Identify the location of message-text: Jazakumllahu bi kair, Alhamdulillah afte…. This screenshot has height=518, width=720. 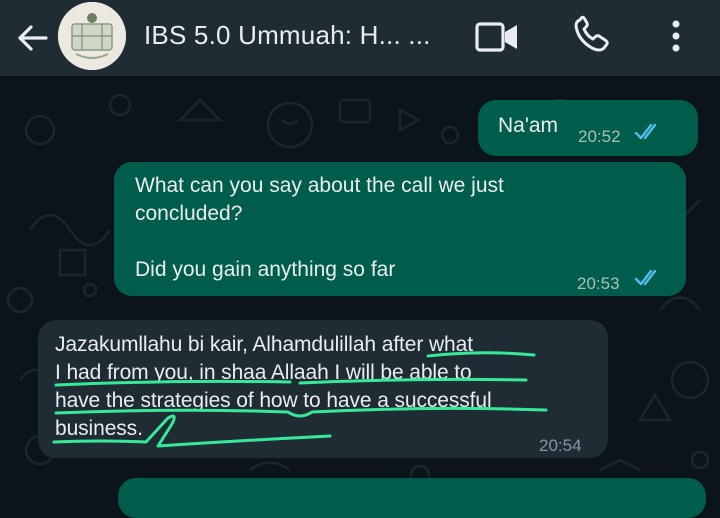
(273, 386).